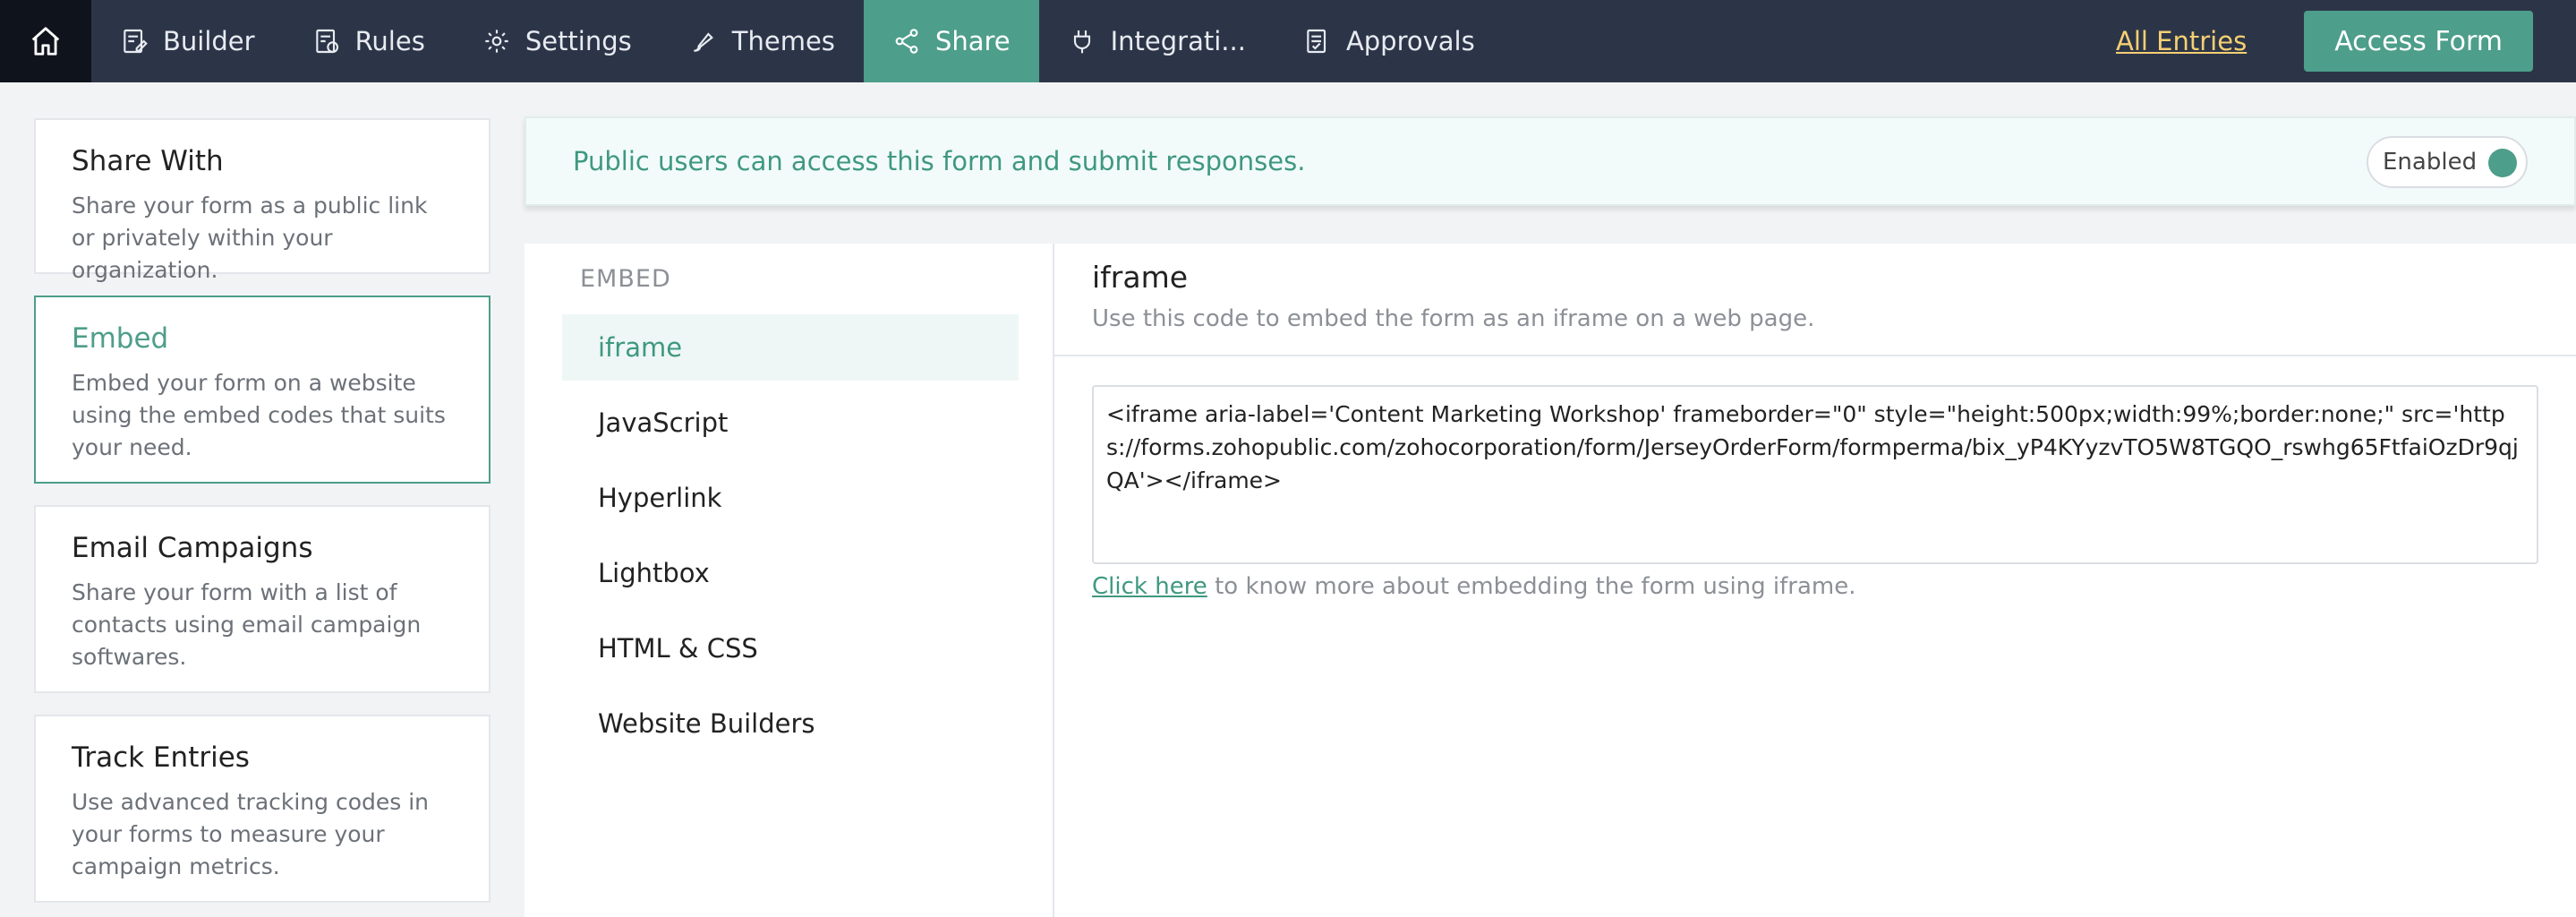  I want to click on nav-item-settings: Settings, so click(557, 41).